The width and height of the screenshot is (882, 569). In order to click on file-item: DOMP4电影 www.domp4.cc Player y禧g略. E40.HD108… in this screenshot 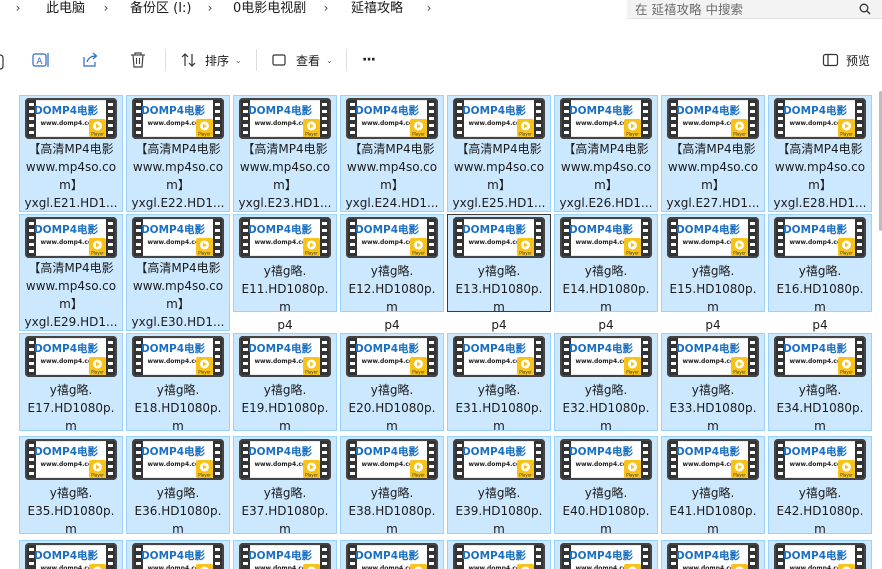, I will do `click(606, 495)`.